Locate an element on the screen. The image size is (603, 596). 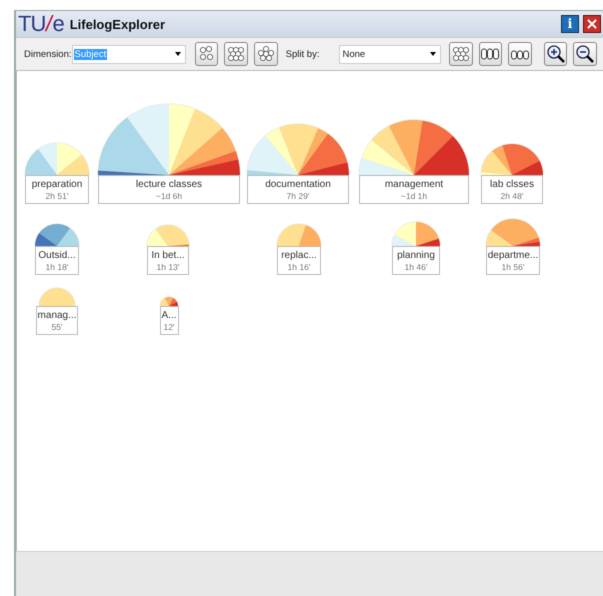
glyph-duration: 1h 16' is located at coordinates (299, 267).